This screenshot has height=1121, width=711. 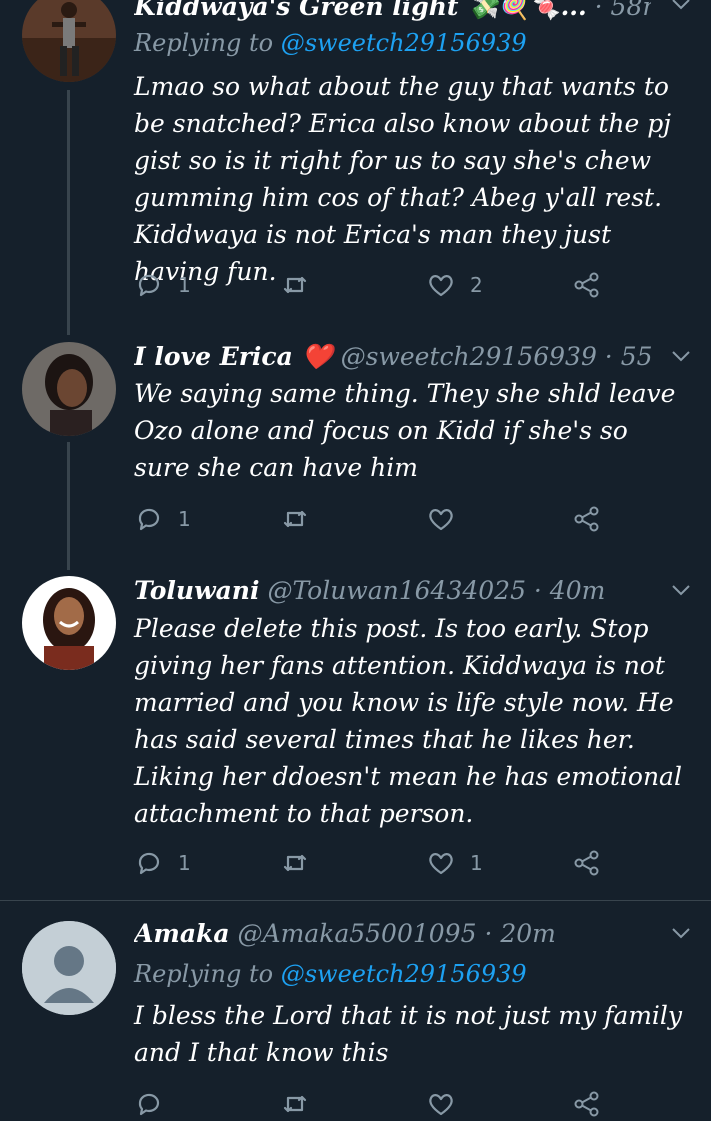 I want to click on like-count: 2, so click(x=476, y=285).